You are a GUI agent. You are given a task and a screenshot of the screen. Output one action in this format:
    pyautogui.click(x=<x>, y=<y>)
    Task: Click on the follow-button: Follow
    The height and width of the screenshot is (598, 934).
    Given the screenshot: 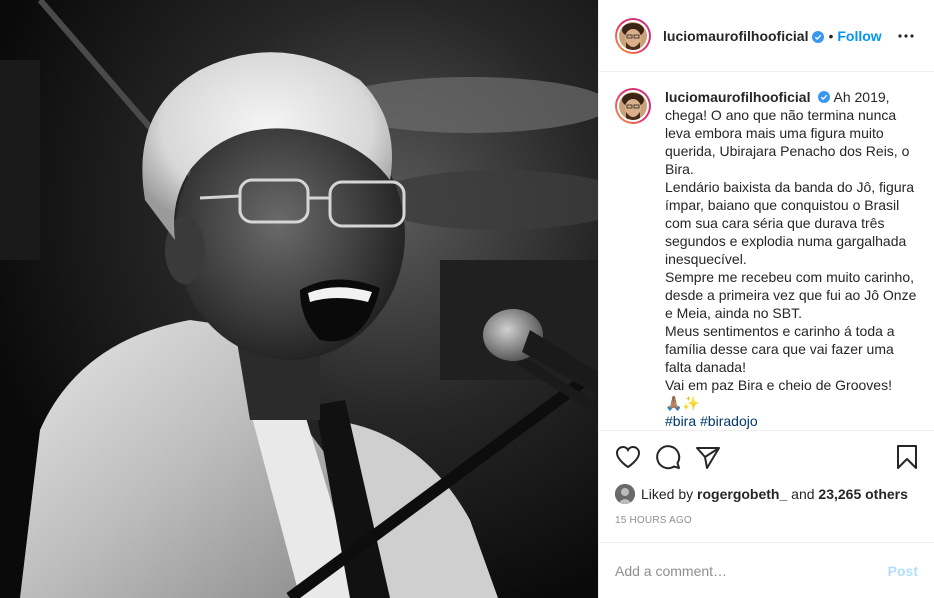 What is the action you would take?
    pyautogui.click(x=859, y=36)
    